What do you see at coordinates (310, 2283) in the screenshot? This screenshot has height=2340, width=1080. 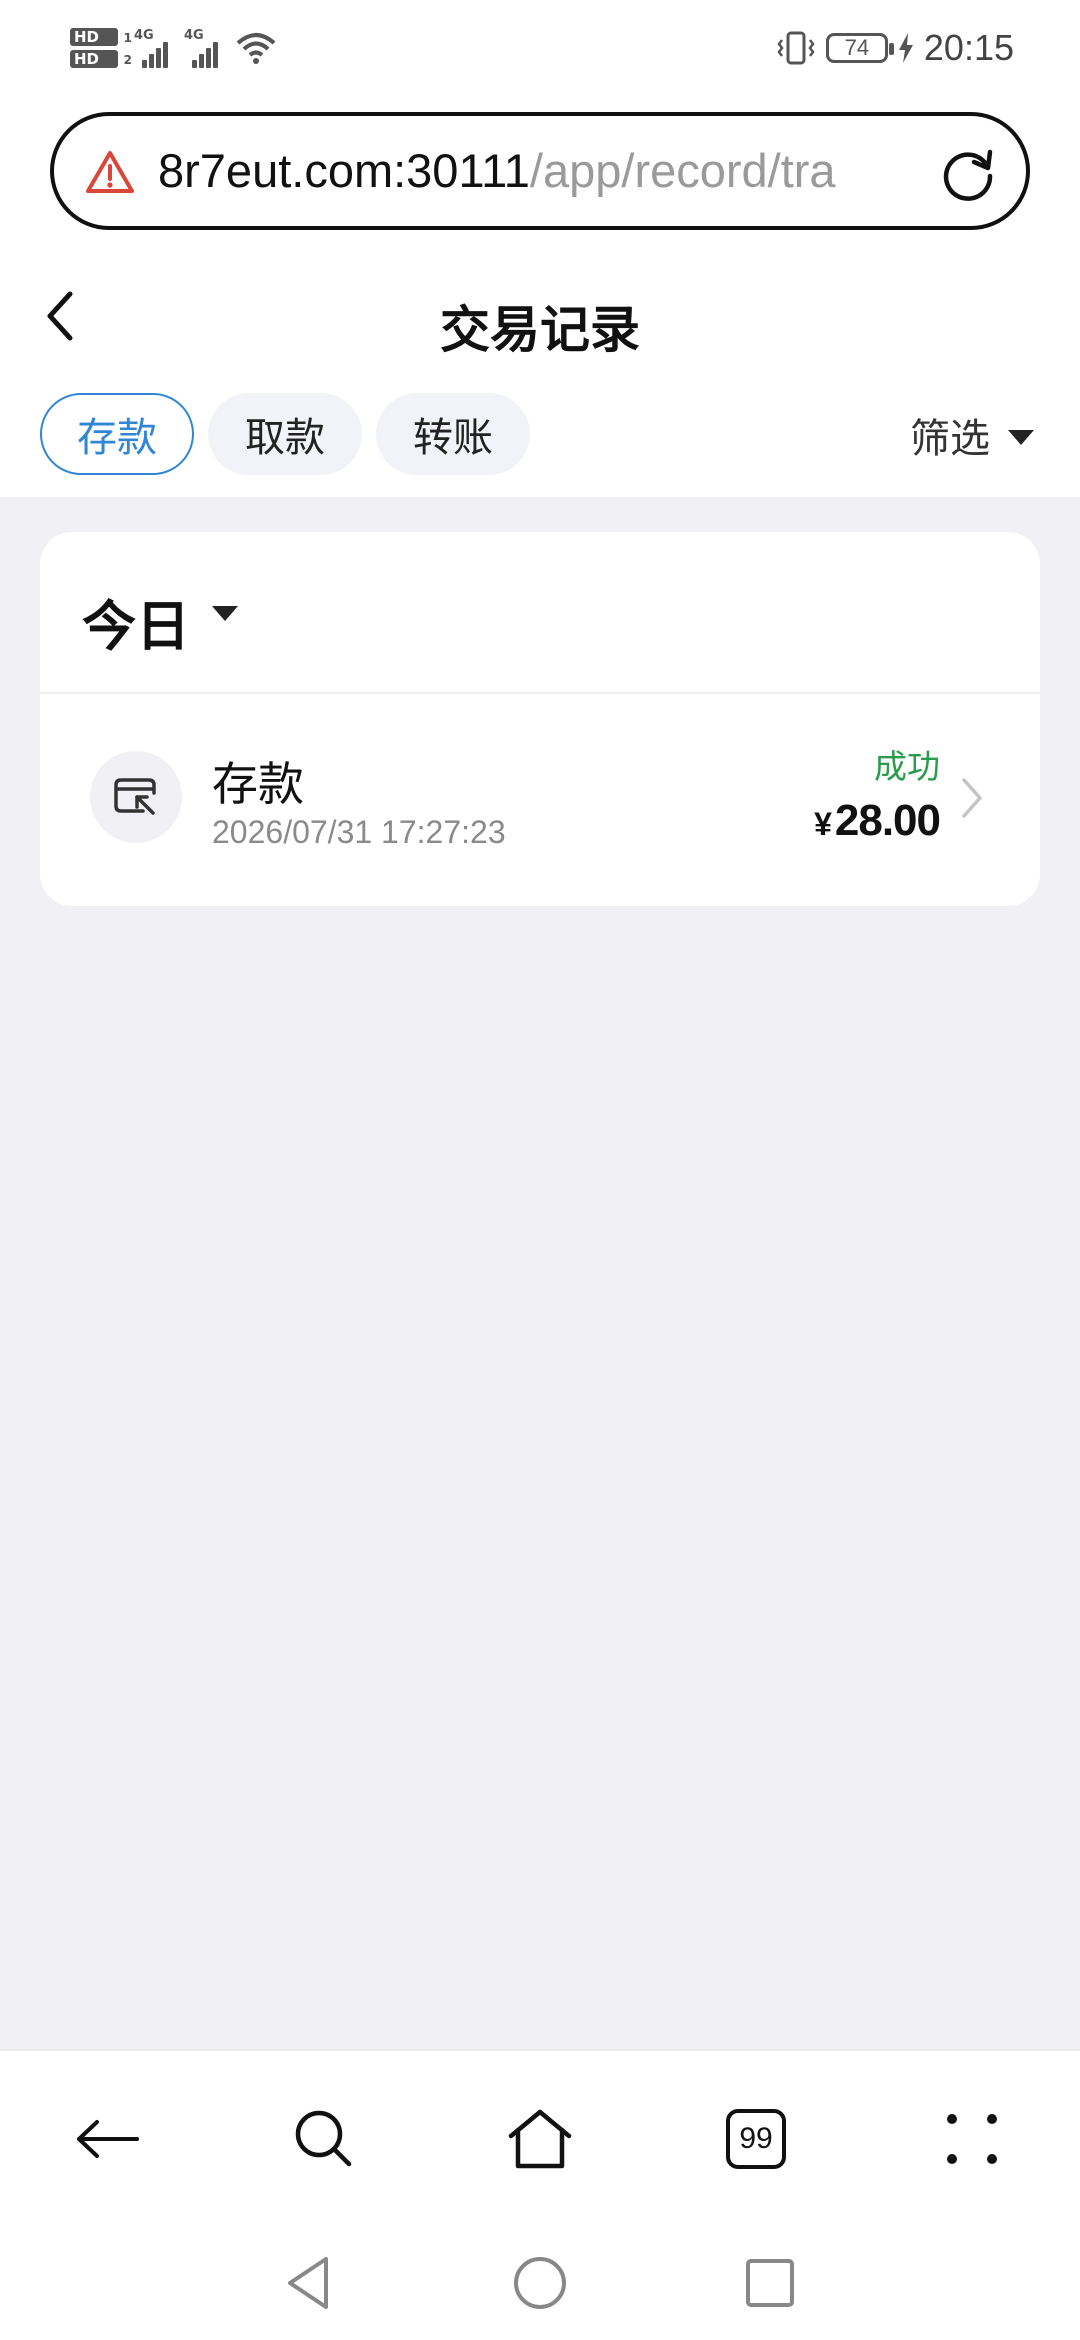 I see `nav-back-icon` at bounding box center [310, 2283].